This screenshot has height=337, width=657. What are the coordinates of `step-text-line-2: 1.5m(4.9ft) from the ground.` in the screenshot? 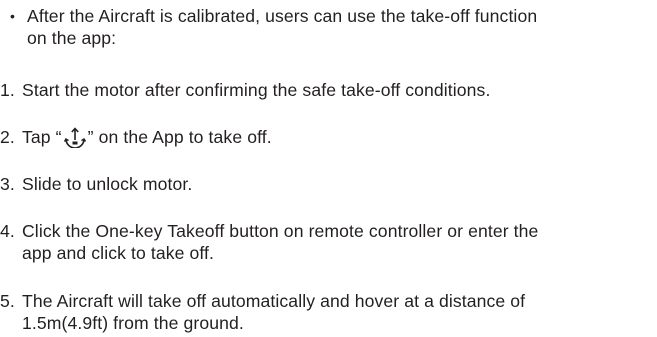 It's located at (339, 323).